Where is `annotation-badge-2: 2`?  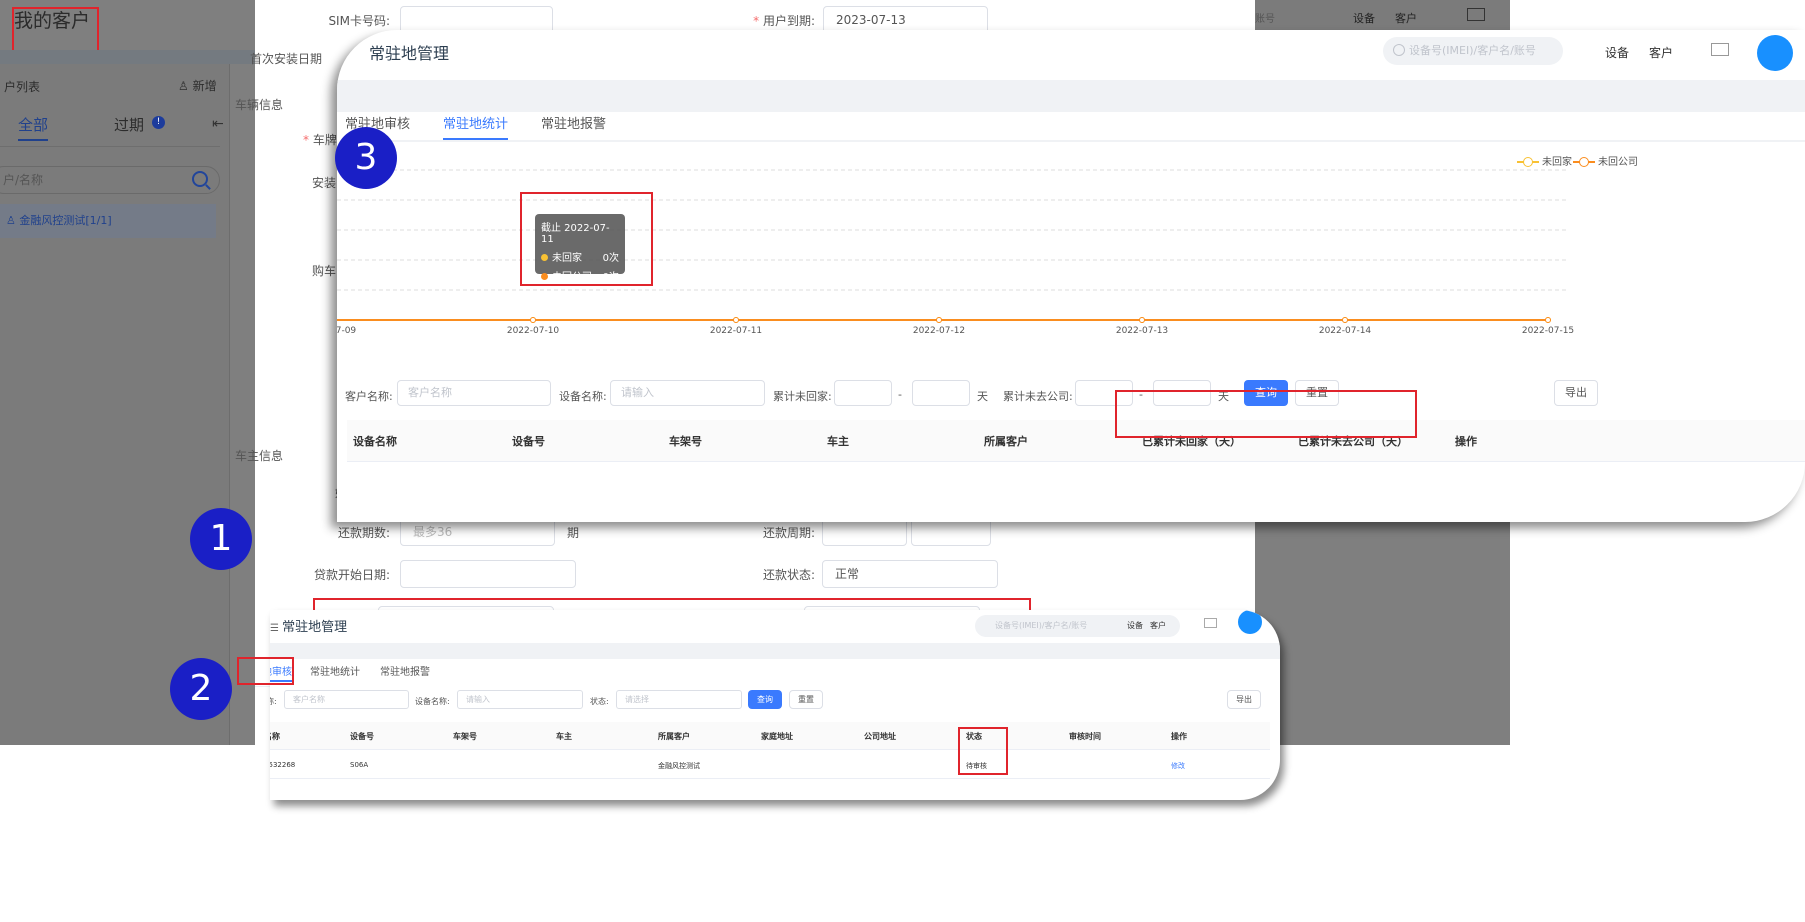
annotation-badge-2: 2 is located at coordinates (201, 689).